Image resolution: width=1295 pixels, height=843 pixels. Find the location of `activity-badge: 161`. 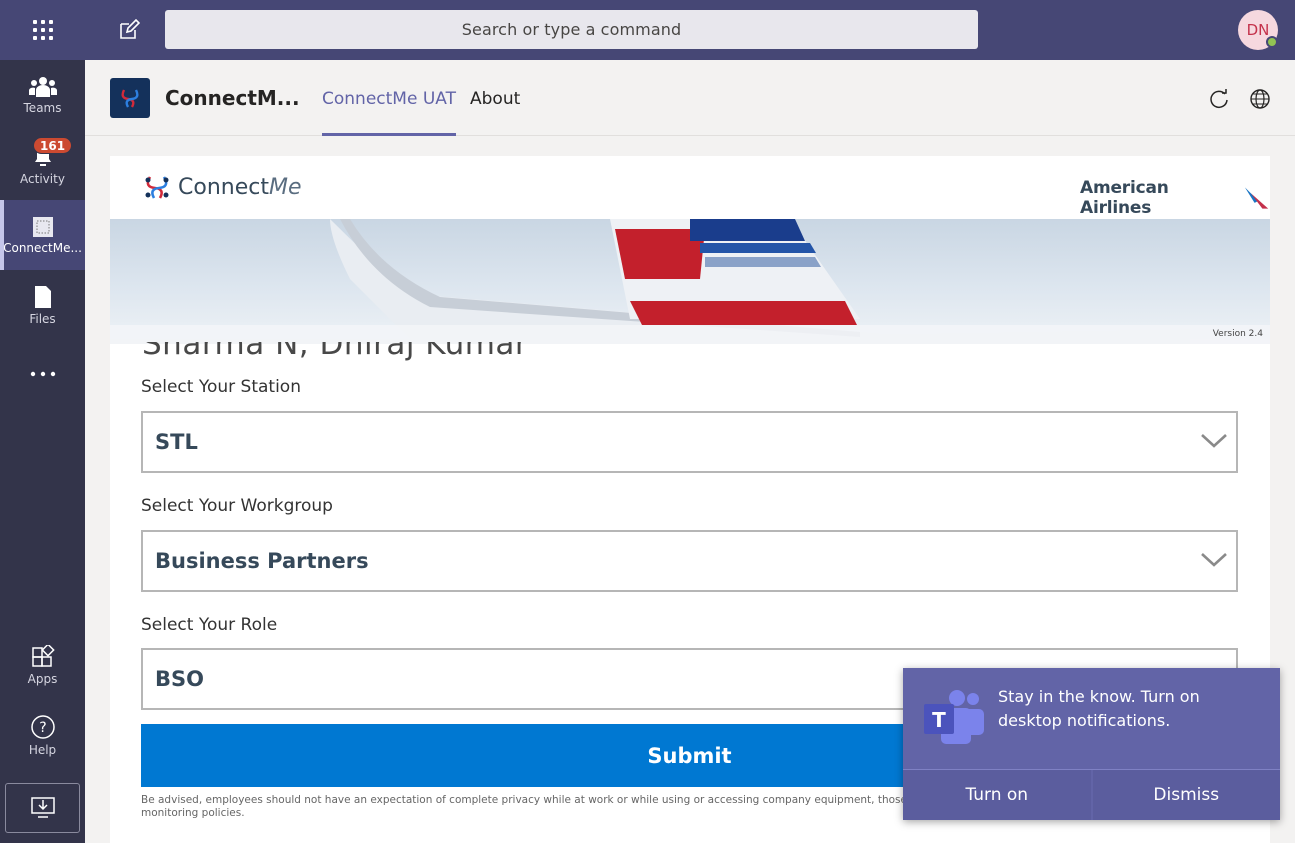

activity-badge: 161 is located at coordinates (53, 145).